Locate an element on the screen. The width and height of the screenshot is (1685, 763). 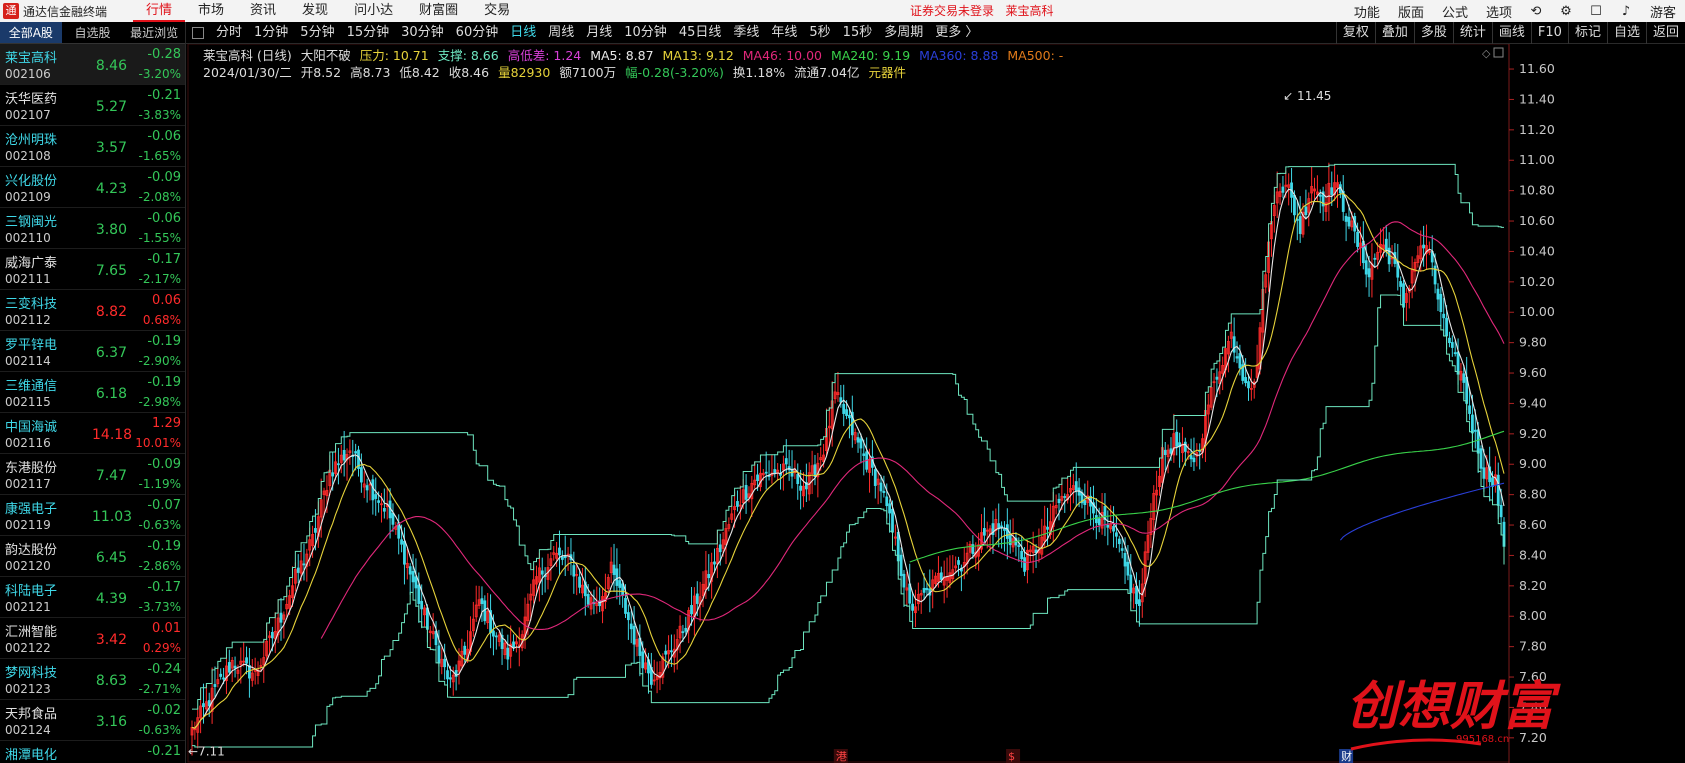
stock-row: 威海广泰 002111 7.65 -0.17 -2.17% is located at coordinates (92, 269).